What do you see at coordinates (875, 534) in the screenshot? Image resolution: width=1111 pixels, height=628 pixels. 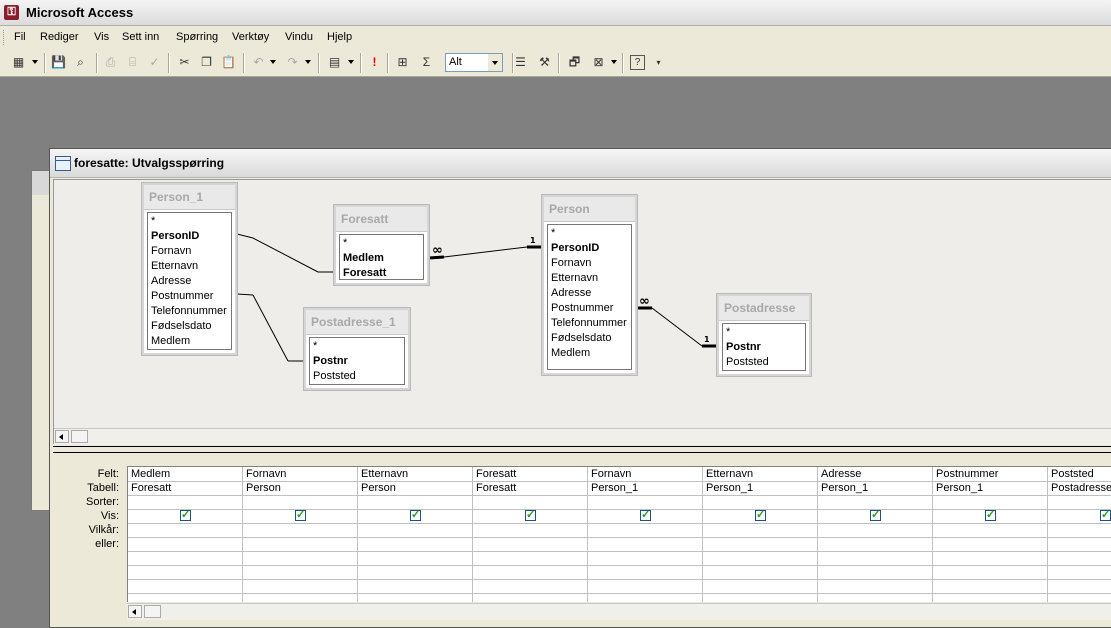 I see `grid-column: Adresse Person_1` at bounding box center [875, 534].